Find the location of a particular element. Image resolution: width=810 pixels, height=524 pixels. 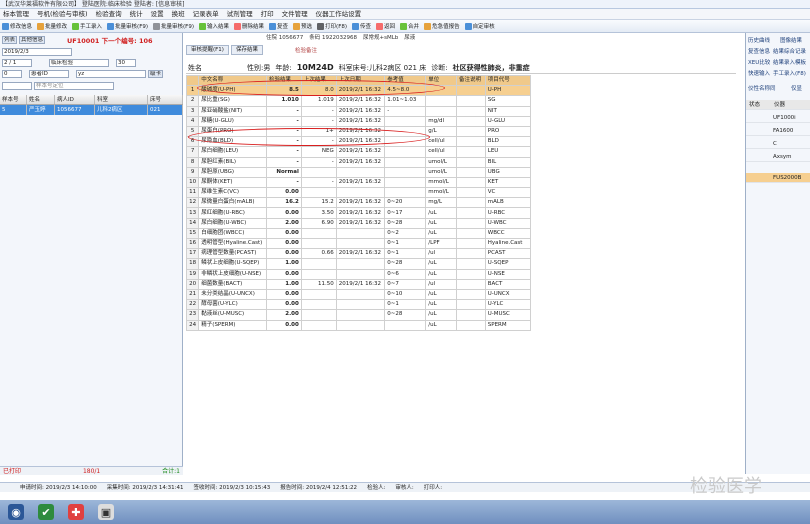

menu-item: 文件管理 is located at coordinates (295, 14).